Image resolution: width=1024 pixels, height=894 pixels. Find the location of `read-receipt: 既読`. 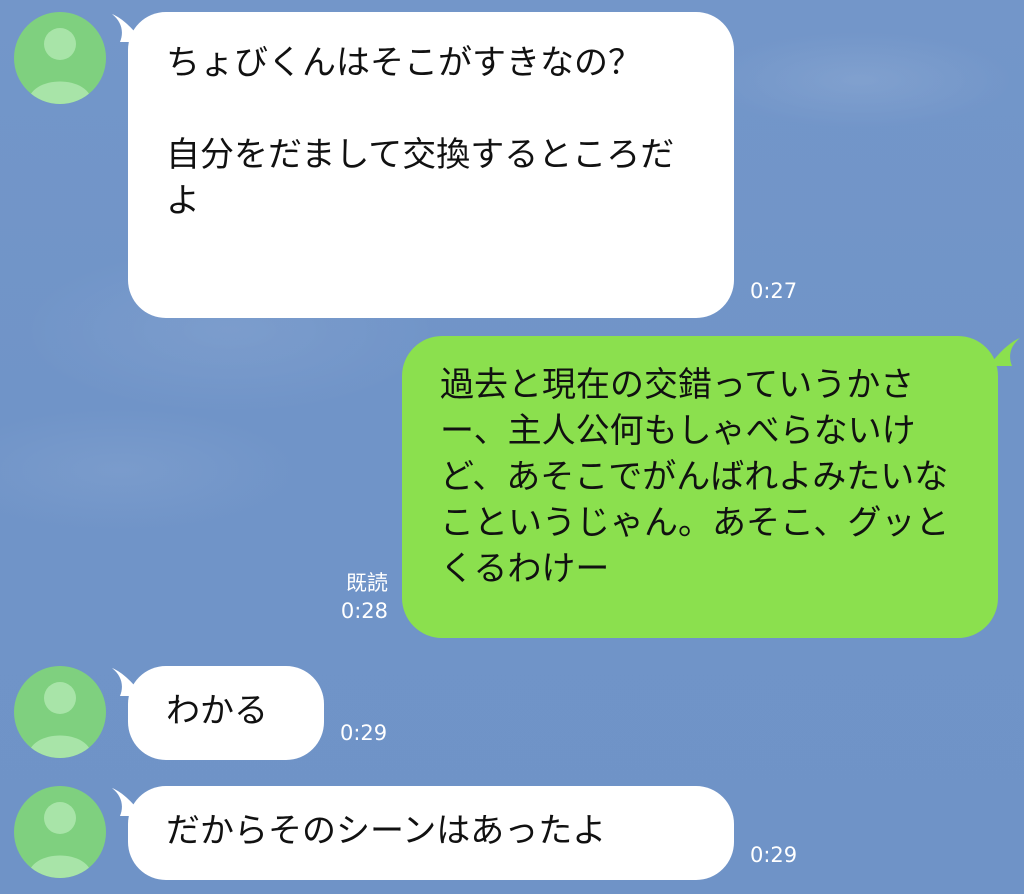

read-receipt: 既読 is located at coordinates (367, 583).